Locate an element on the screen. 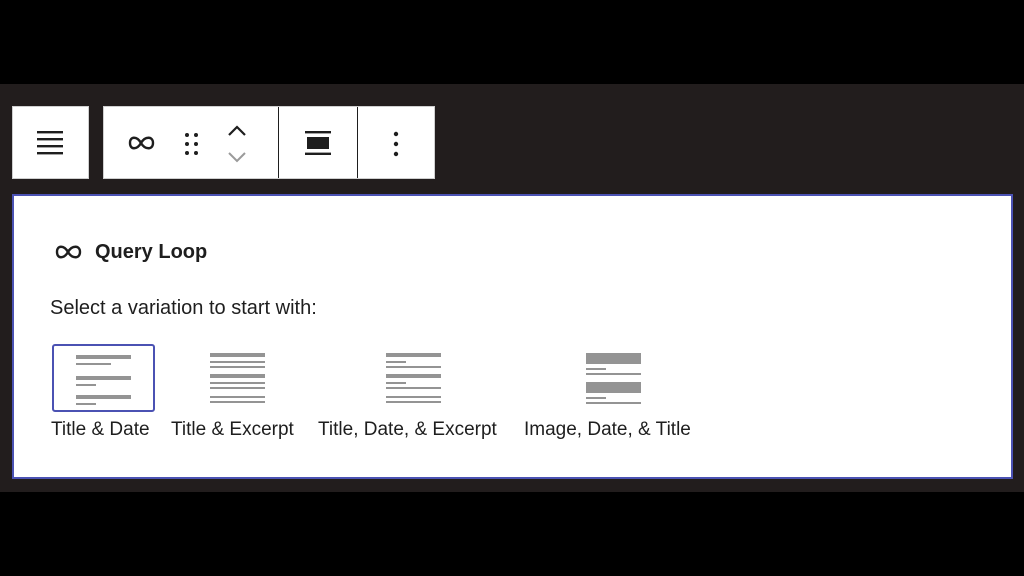 This screenshot has width=1024, height=576. more-vertical-icon is located at coordinates (396, 144).